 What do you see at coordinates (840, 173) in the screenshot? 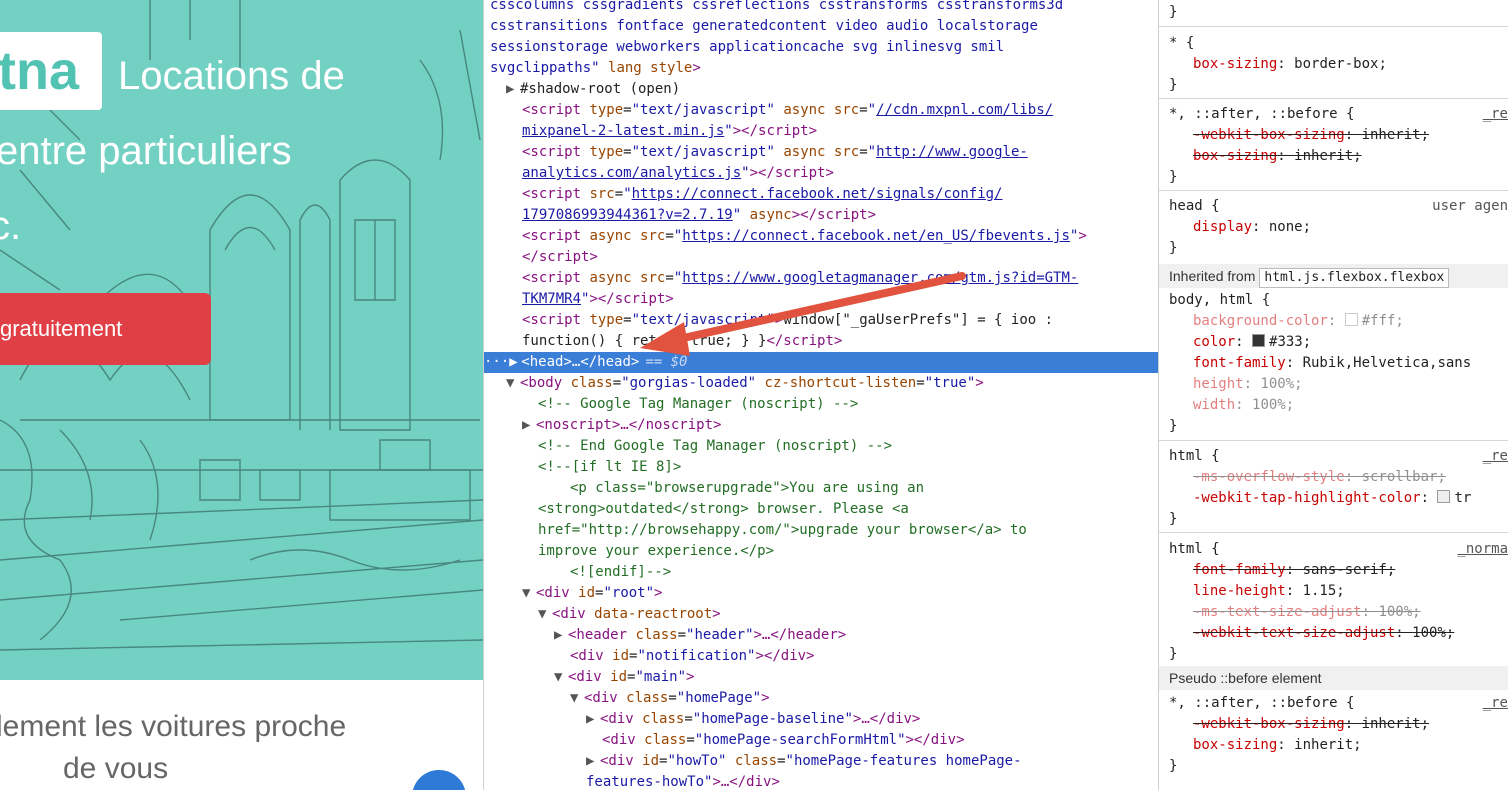
I see `dom-line: analytics.com/analytics.js"></script>` at bounding box center [840, 173].